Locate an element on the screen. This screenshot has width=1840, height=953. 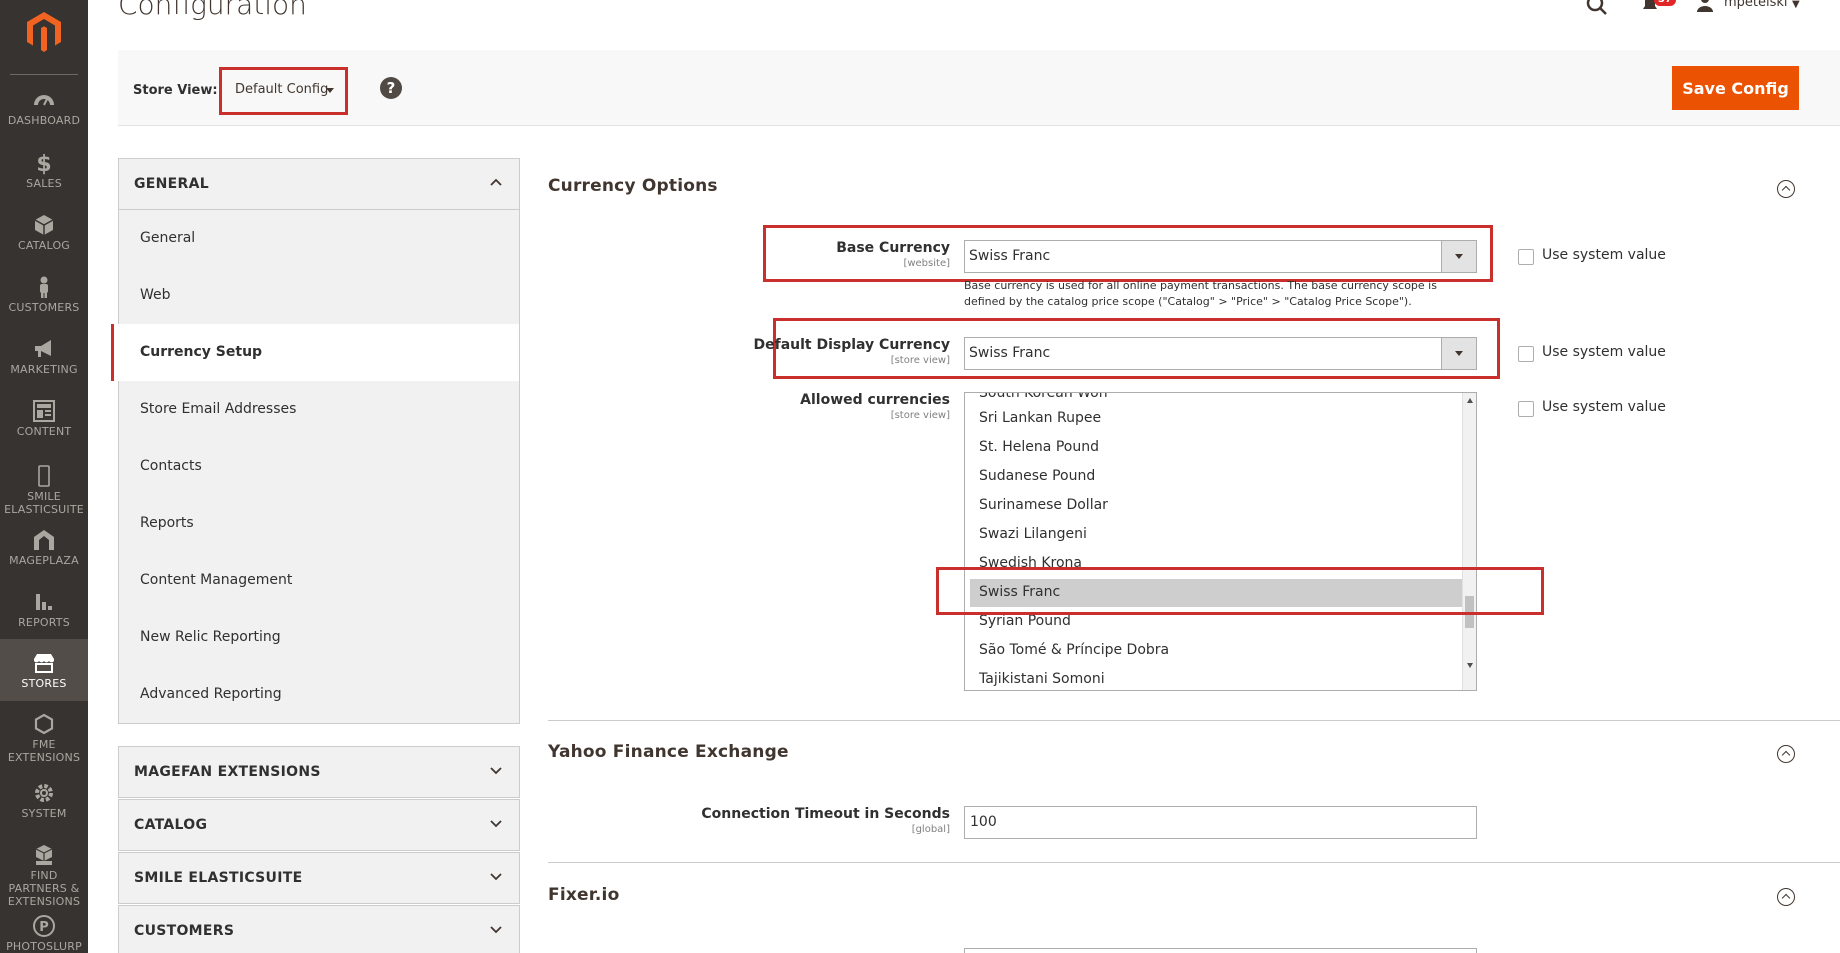
menu-item-fme-extensions: FME EXTENSIONS is located at coordinates (44, 745).